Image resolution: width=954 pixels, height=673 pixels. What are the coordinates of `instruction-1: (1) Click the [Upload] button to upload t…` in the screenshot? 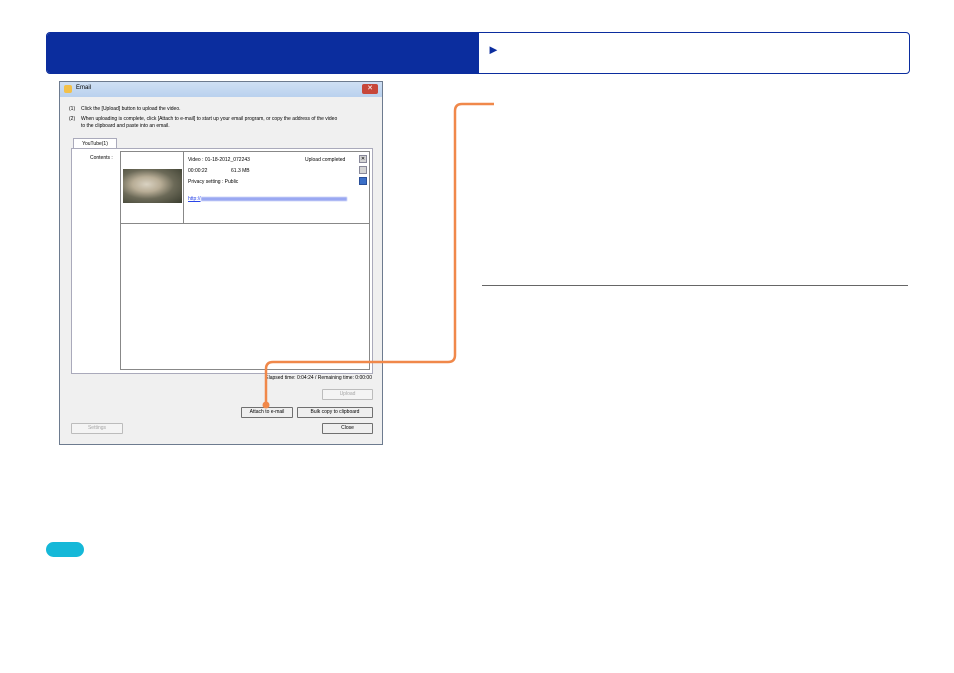 It's located at (125, 109).